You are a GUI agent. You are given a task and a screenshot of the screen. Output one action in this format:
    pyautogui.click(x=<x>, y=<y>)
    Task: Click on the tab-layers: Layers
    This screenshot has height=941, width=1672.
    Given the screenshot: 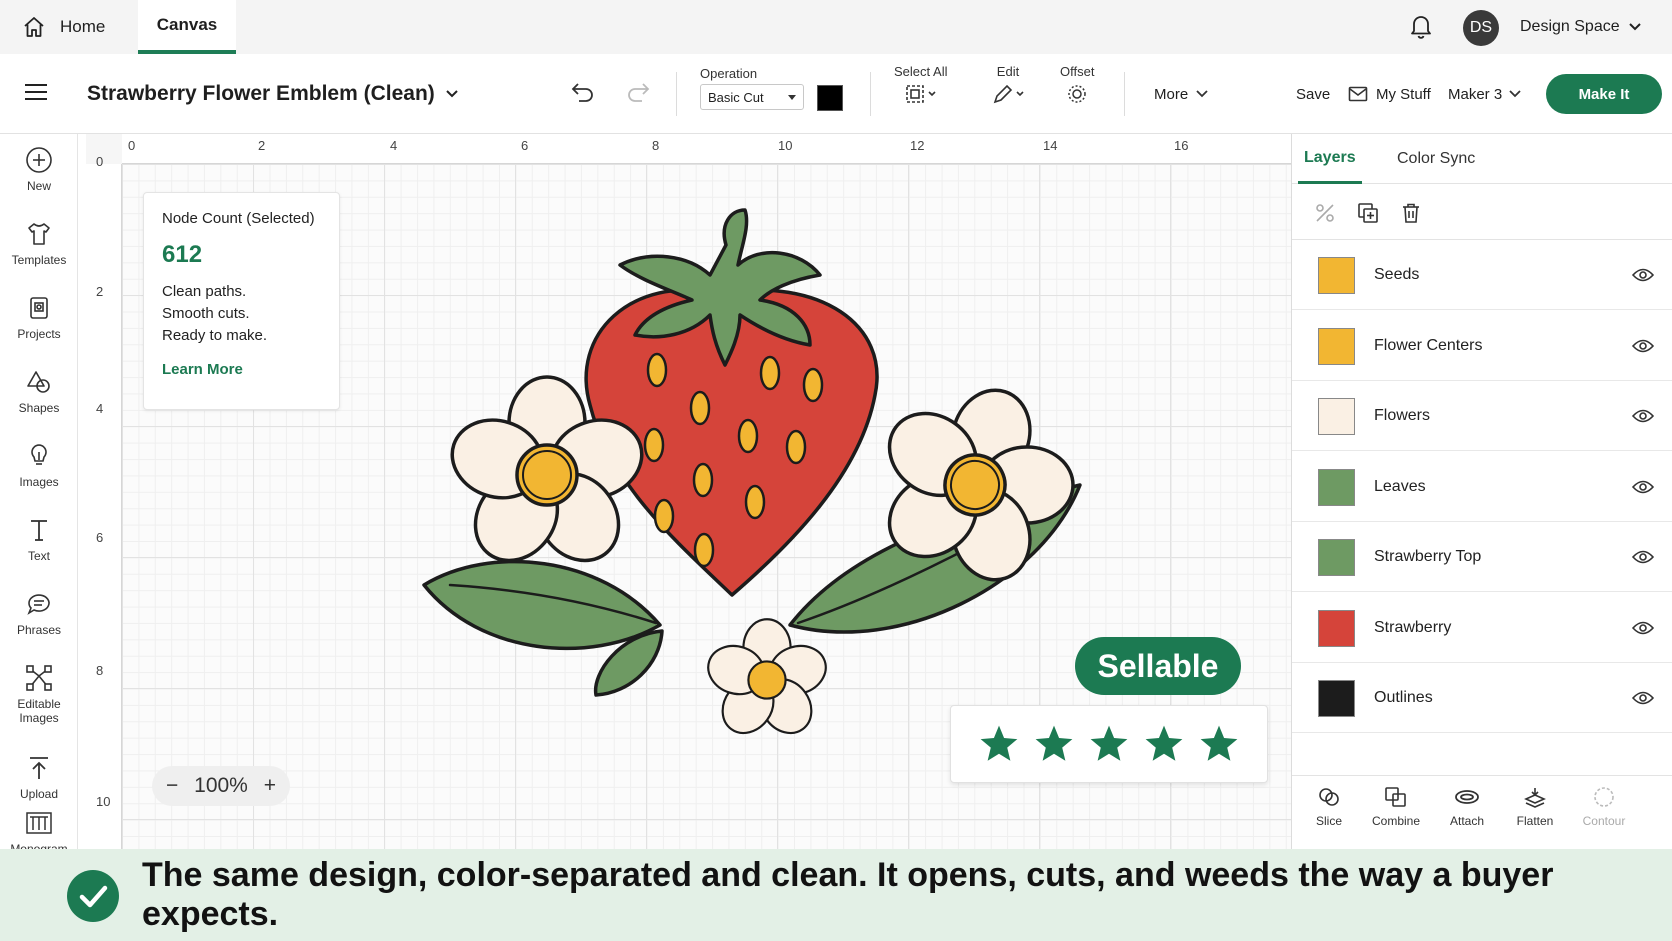 What is the action you would take?
    pyautogui.click(x=1330, y=159)
    